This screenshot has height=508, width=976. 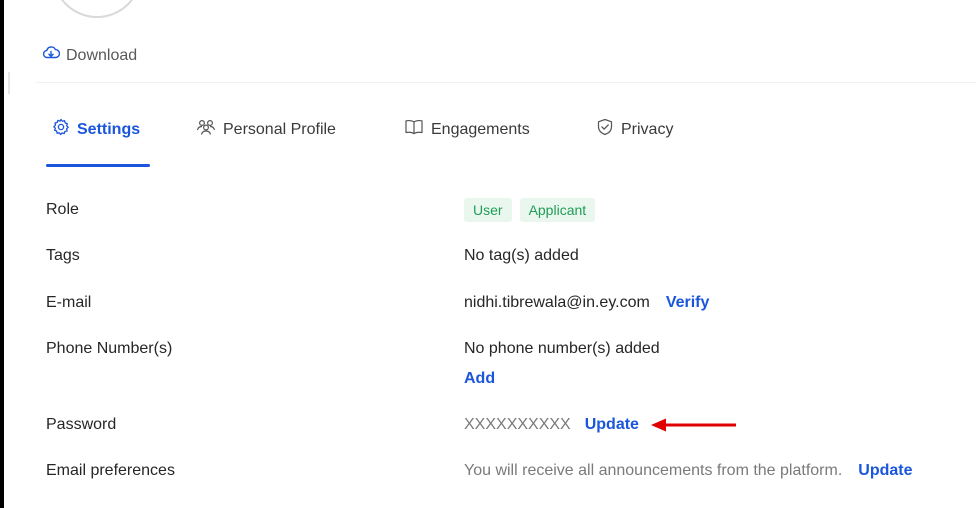 I want to click on email-value: nidhi.tibrewala@in.ey.com Verify, so click(x=586, y=303).